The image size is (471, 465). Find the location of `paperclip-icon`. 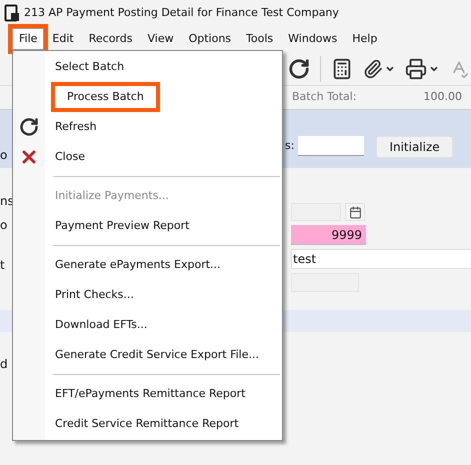

paperclip-icon is located at coordinates (373, 68).